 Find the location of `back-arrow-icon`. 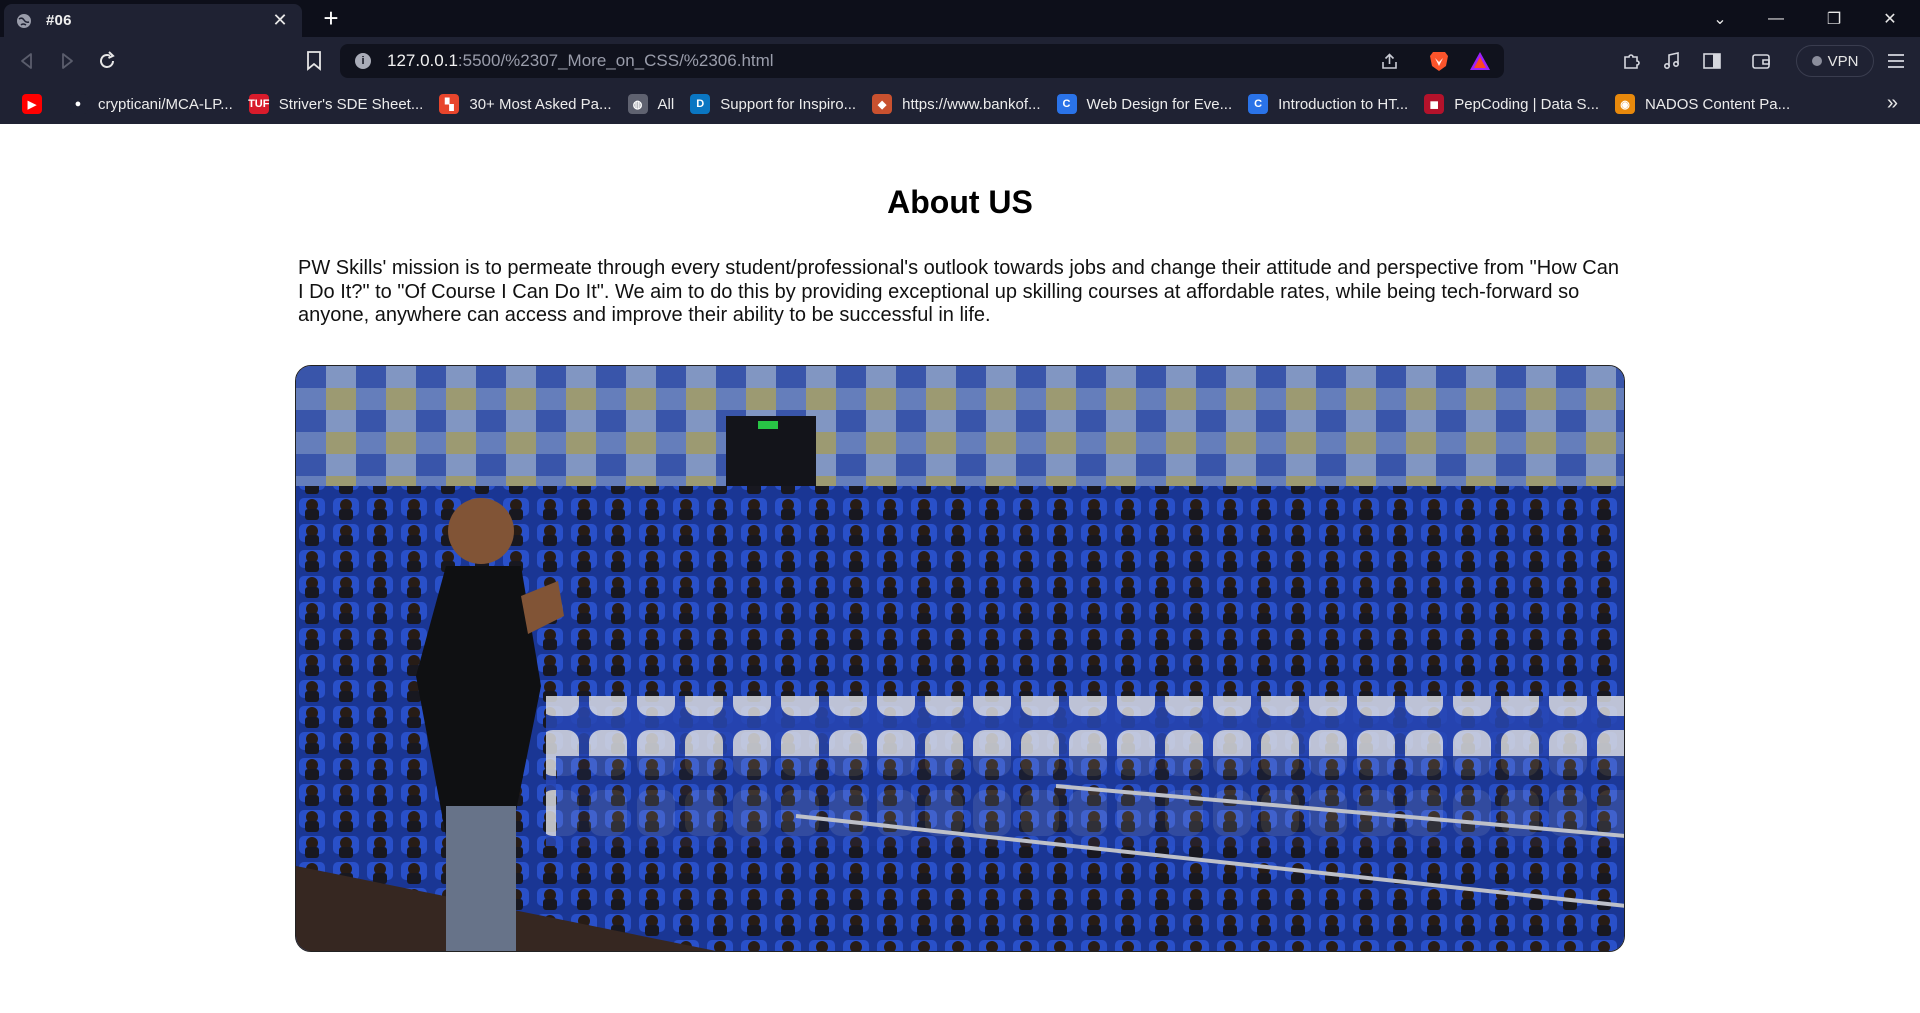

back-arrow-icon is located at coordinates (26, 61).